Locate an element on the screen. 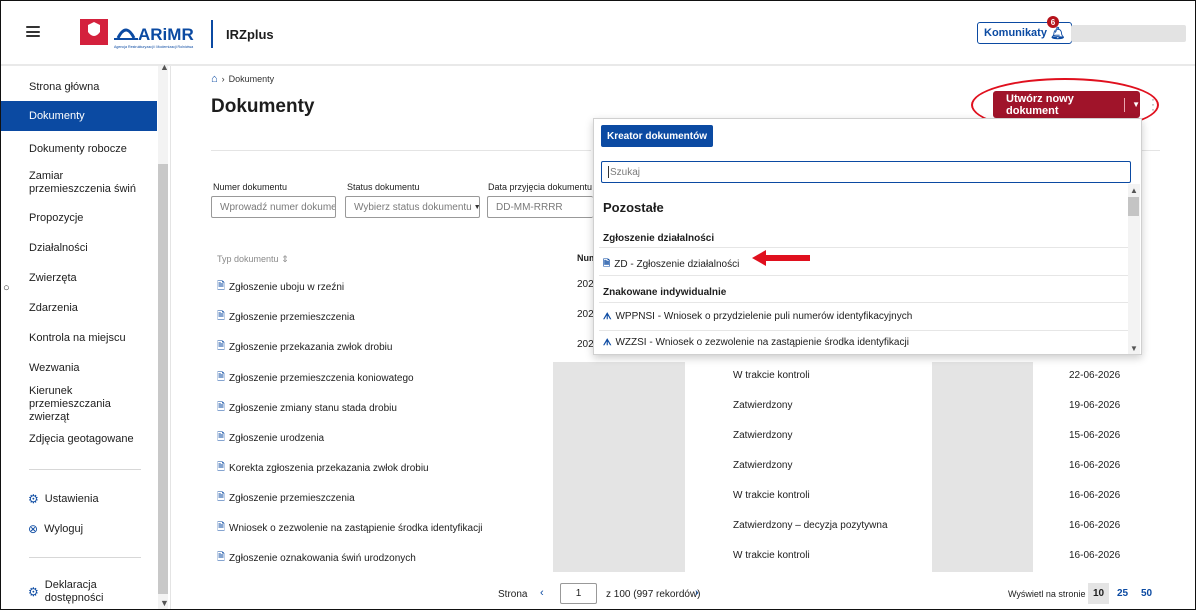 The height and width of the screenshot is (610, 1196). page-title: Dokumenty is located at coordinates (263, 106).